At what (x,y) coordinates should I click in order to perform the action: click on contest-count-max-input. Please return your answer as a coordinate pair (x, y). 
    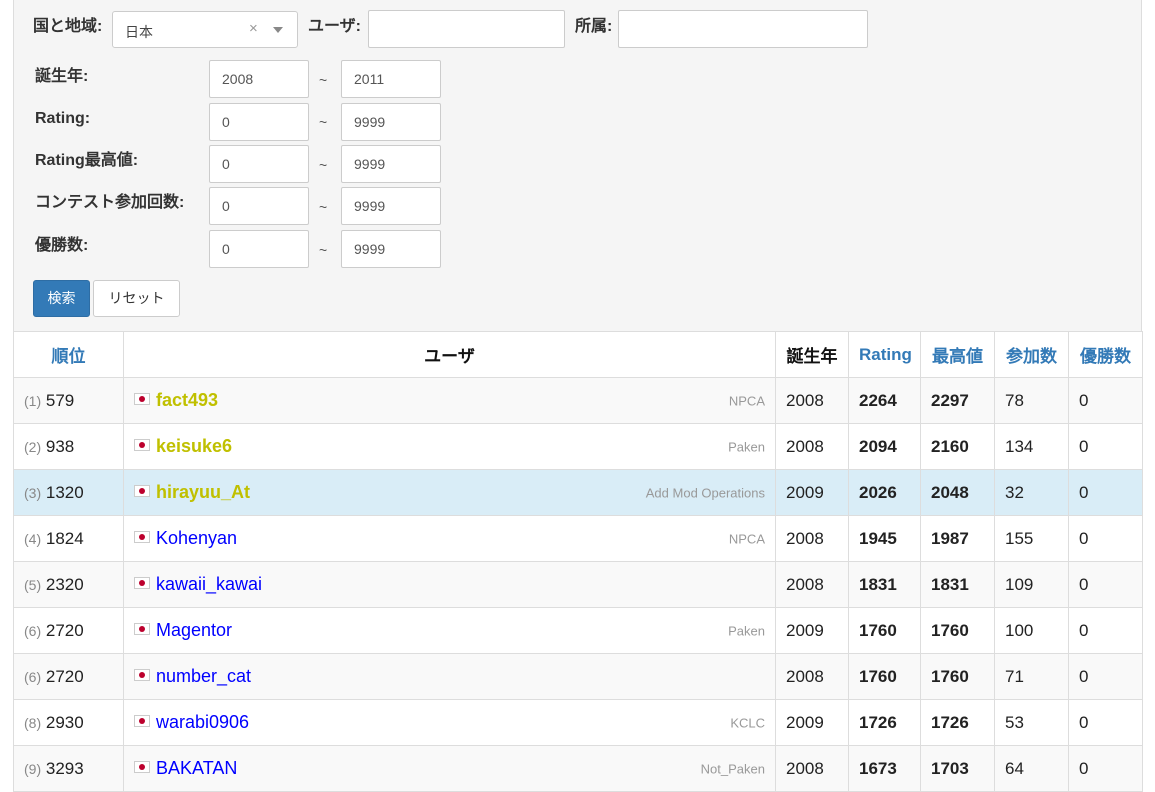
    Looking at the image, I should click on (391, 206).